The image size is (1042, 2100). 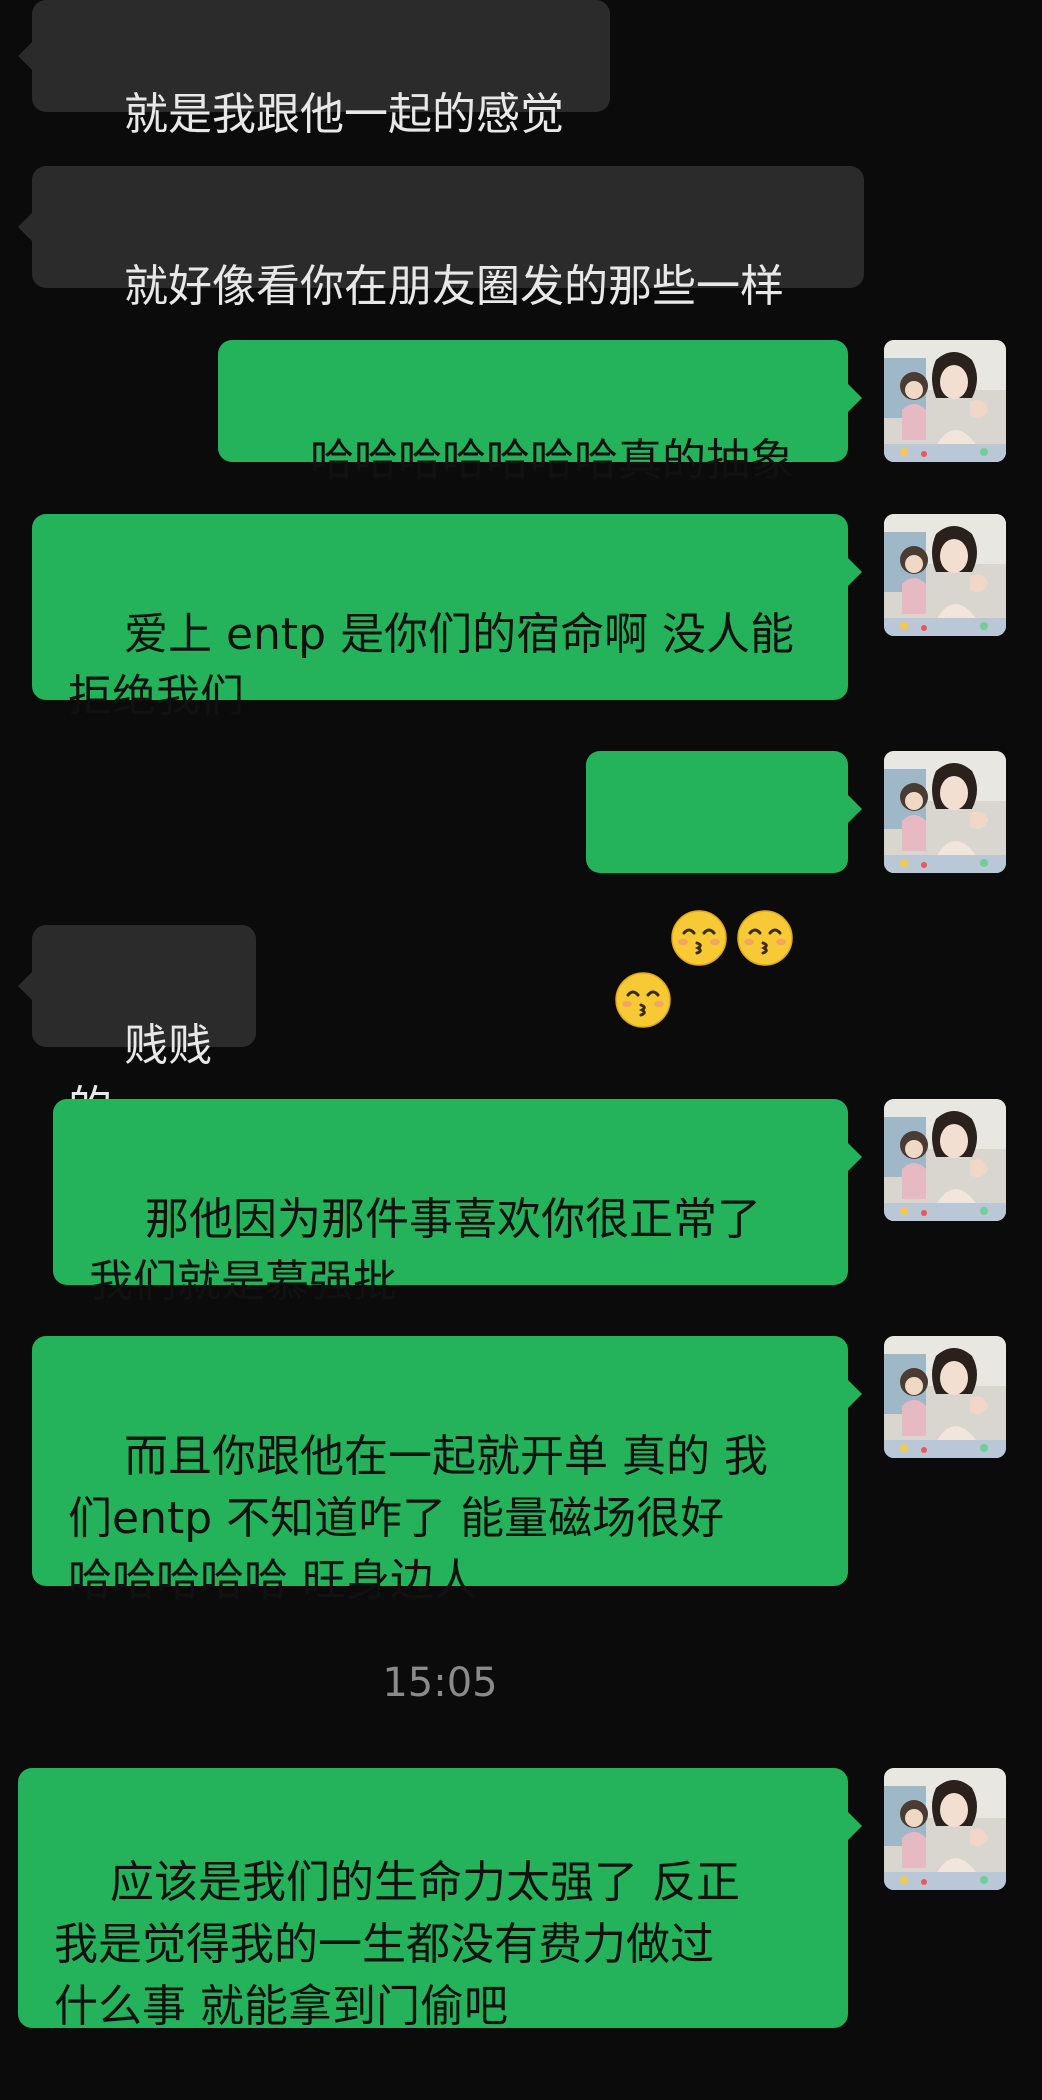 What do you see at coordinates (441, 239) in the screenshot?
I see `incoming-message: 就好像看你在朋友圈发的那些一样` at bounding box center [441, 239].